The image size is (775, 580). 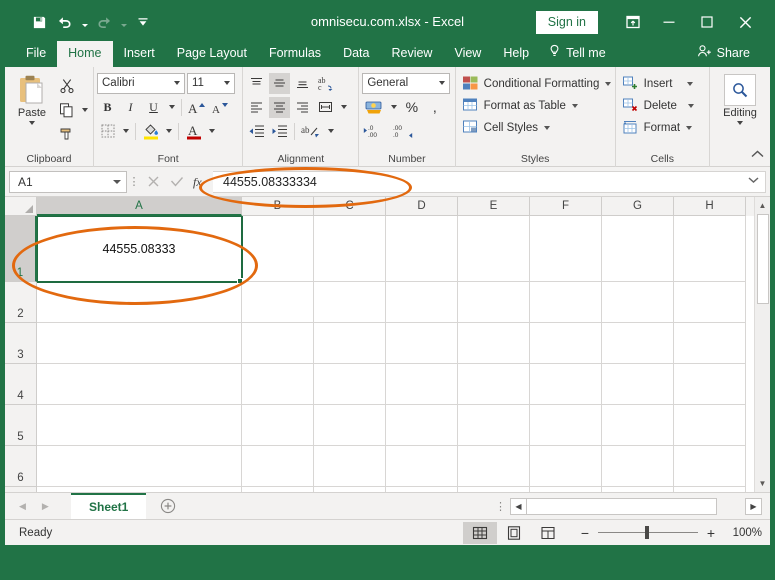 What do you see at coordinates (117, 182) in the screenshot?
I see `name-box-dropdown-icon` at bounding box center [117, 182].